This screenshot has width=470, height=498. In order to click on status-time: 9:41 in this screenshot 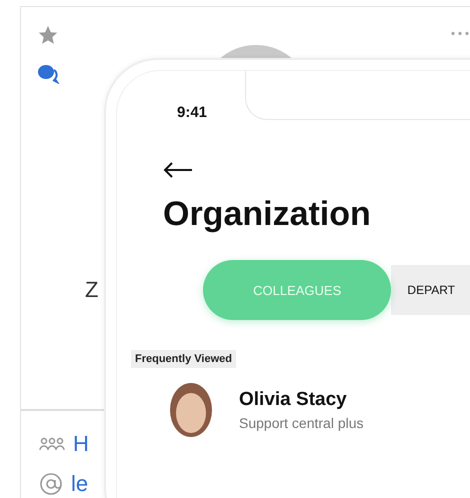, I will do `click(192, 112)`.